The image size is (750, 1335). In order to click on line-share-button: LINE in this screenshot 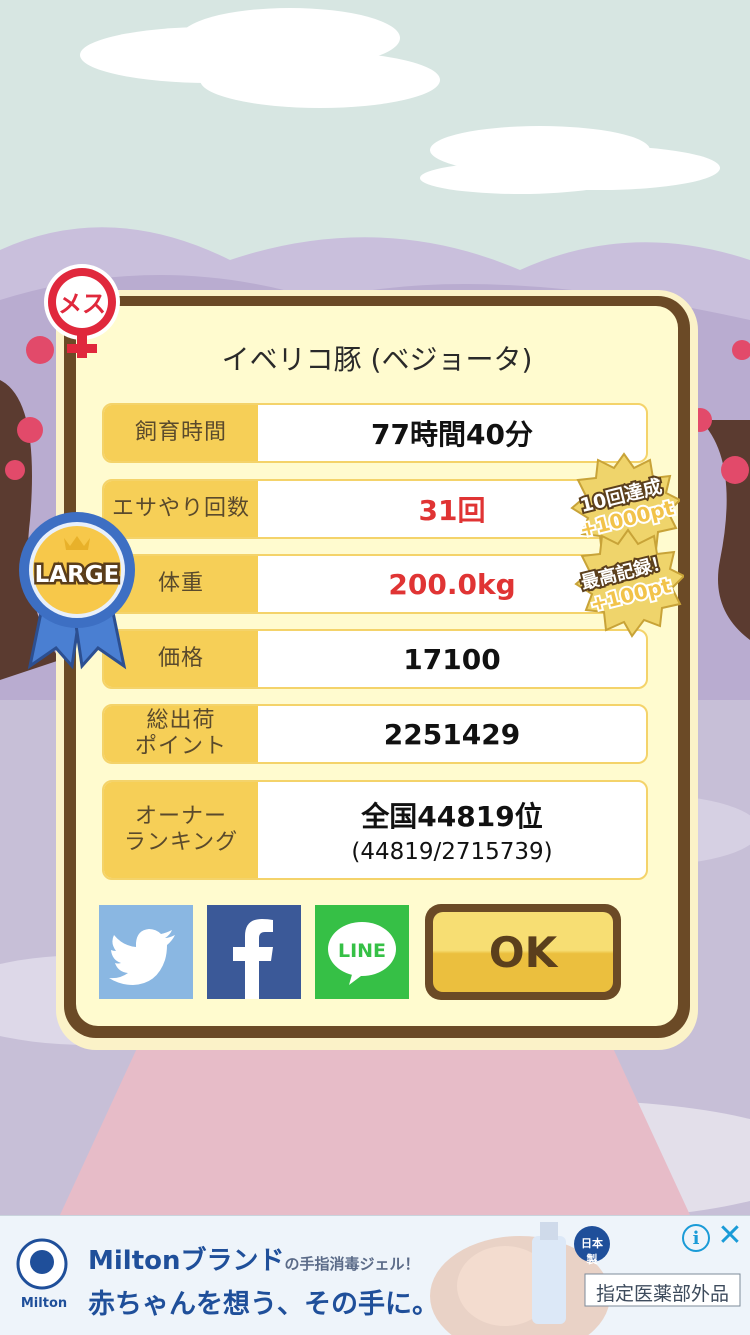, I will do `click(362, 952)`.